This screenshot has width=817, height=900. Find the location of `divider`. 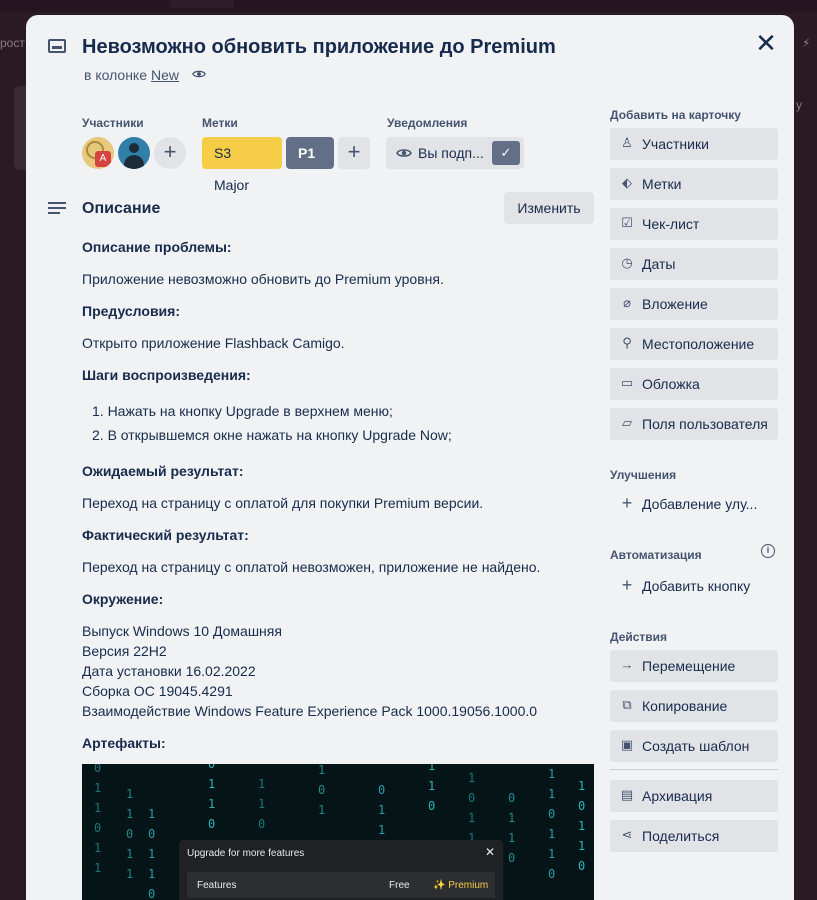

divider is located at coordinates (694, 769).